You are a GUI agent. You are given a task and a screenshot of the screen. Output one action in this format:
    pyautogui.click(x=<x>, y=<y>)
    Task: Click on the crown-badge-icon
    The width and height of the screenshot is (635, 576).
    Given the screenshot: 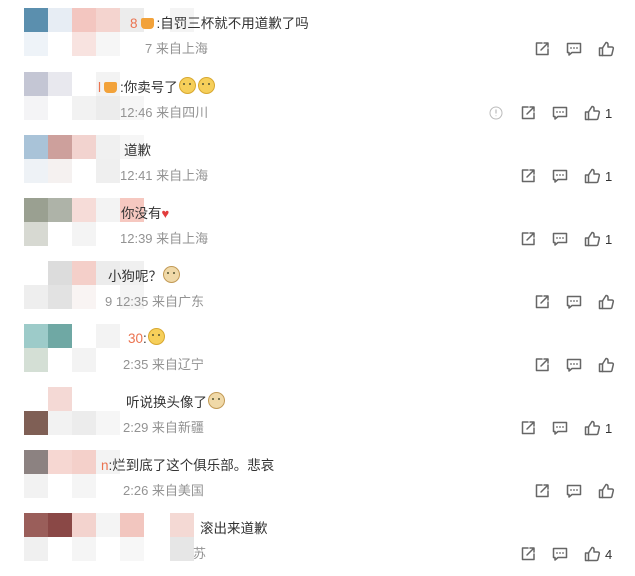 What is the action you would take?
    pyautogui.click(x=110, y=87)
    